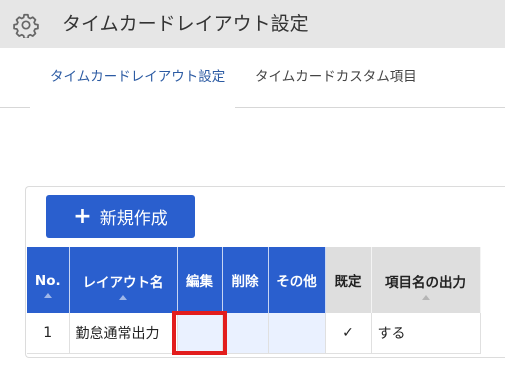  What do you see at coordinates (426, 280) in the screenshot?
I see `column-header-output: 項目名の出力` at bounding box center [426, 280].